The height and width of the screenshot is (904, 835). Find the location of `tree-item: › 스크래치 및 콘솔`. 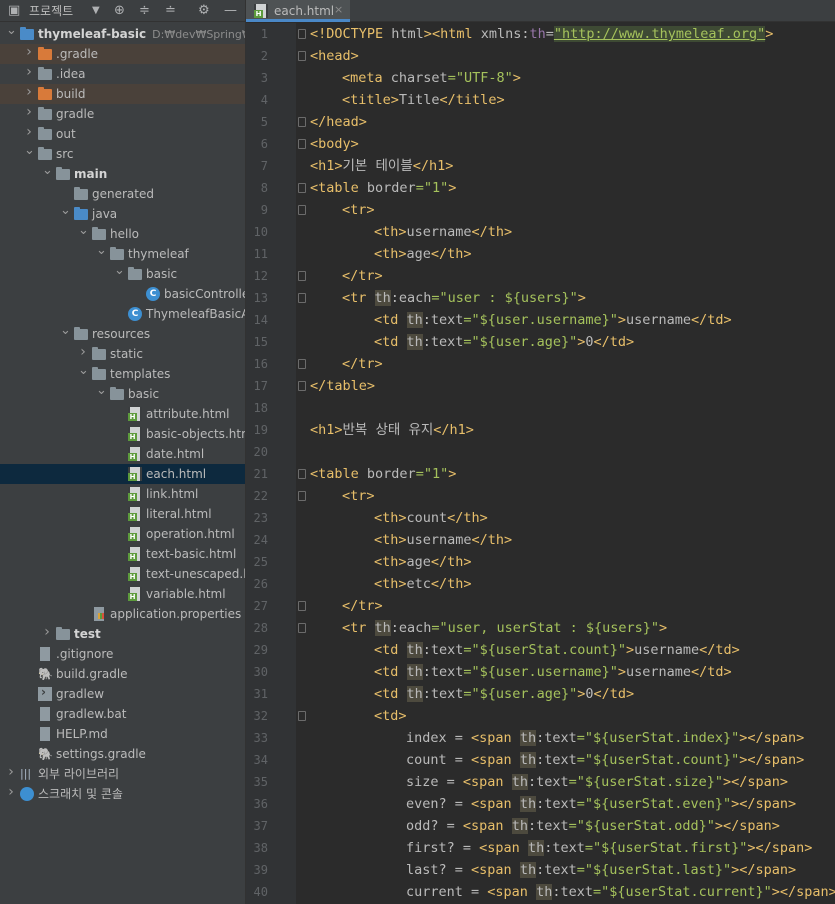

tree-item: › 스크래치 및 콘솔 is located at coordinates (122, 794).